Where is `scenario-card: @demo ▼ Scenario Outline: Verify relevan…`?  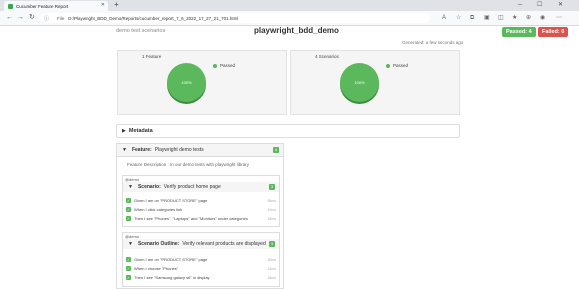 scenario-card: @demo ▼ Scenario Outline: Verify relevan… is located at coordinates (201, 259).